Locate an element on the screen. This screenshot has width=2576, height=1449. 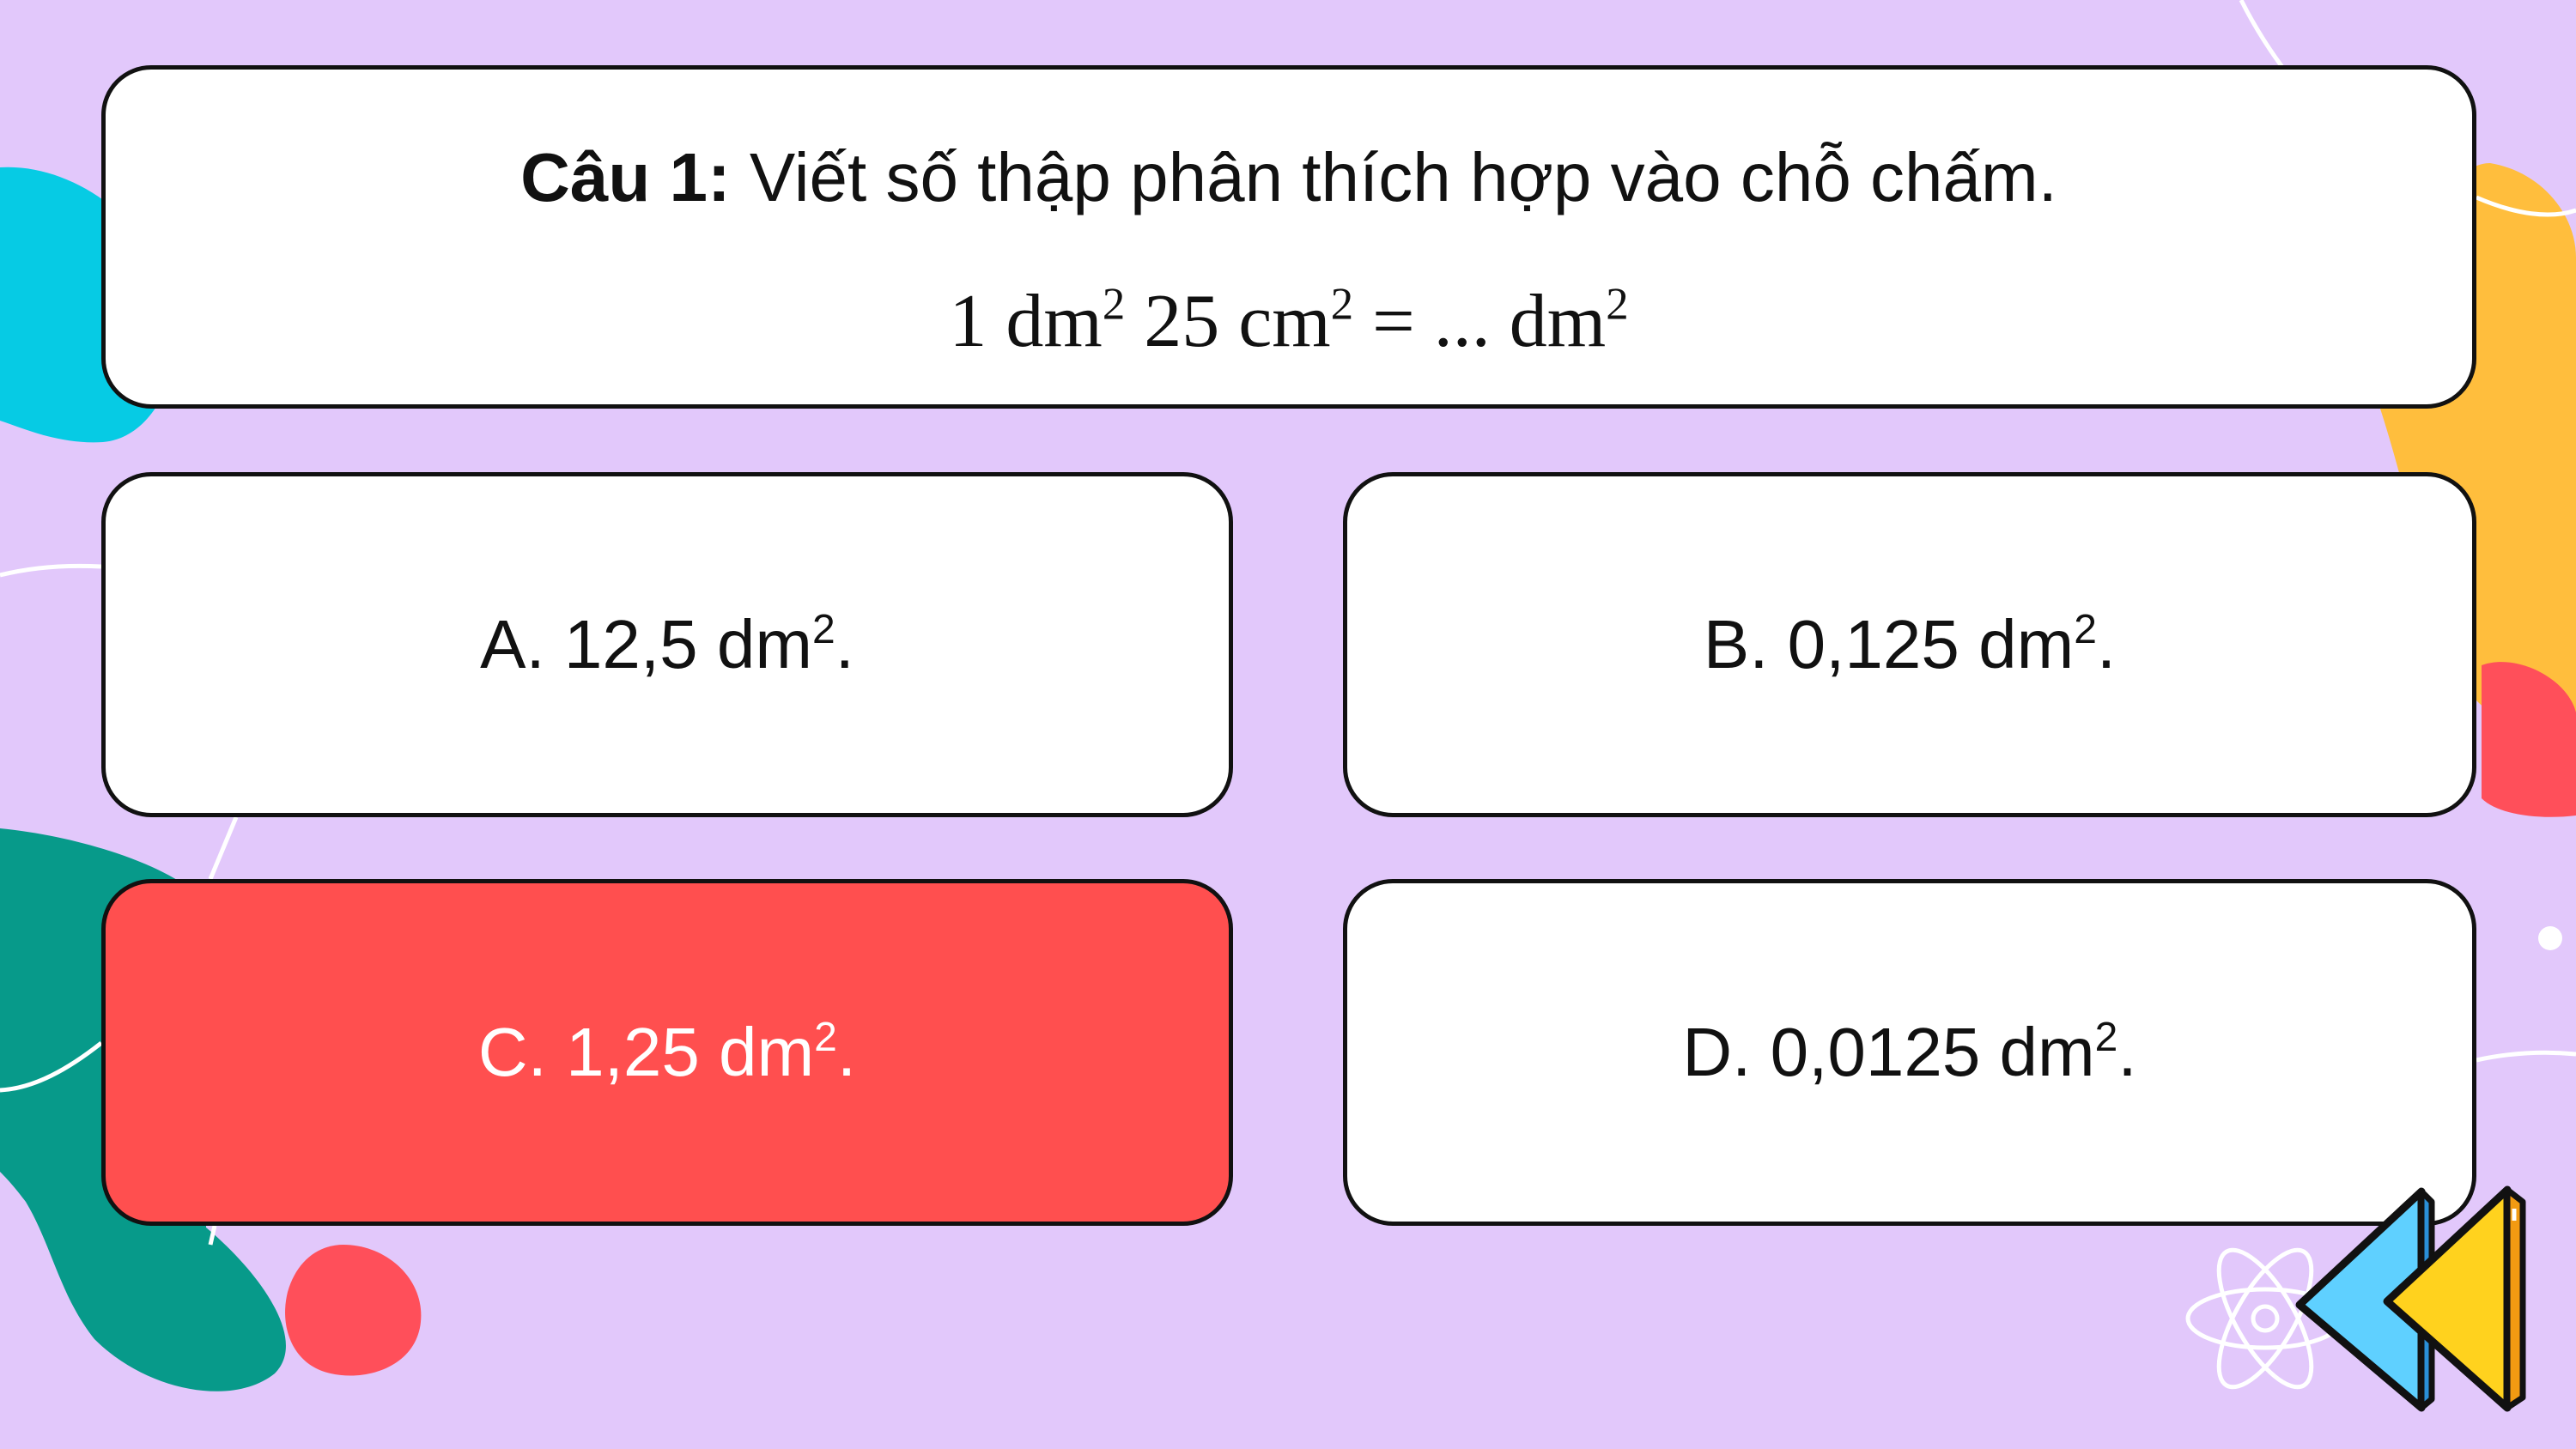
question-expression: 1 dm2 25 cm2 = ... dm2 is located at coordinates (1289, 321).